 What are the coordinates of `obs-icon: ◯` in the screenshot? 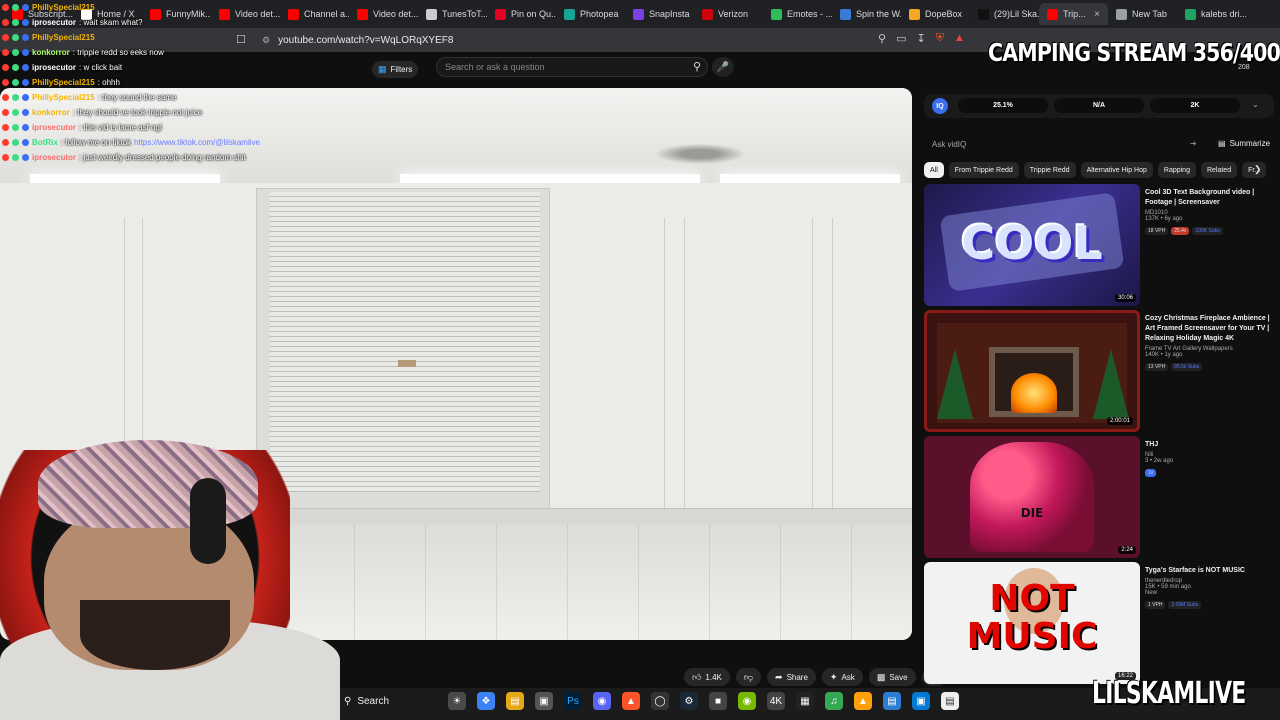 It's located at (660, 701).